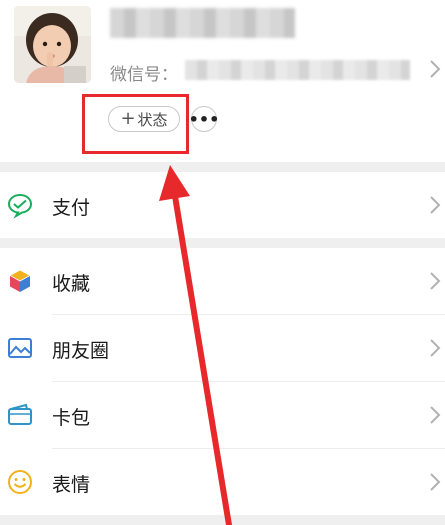 This screenshot has height=525, width=445. What do you see at coordinates (71, 485) in the screenshot?
I see `menu-item-label: 表情` at bounding box center [71, 485].